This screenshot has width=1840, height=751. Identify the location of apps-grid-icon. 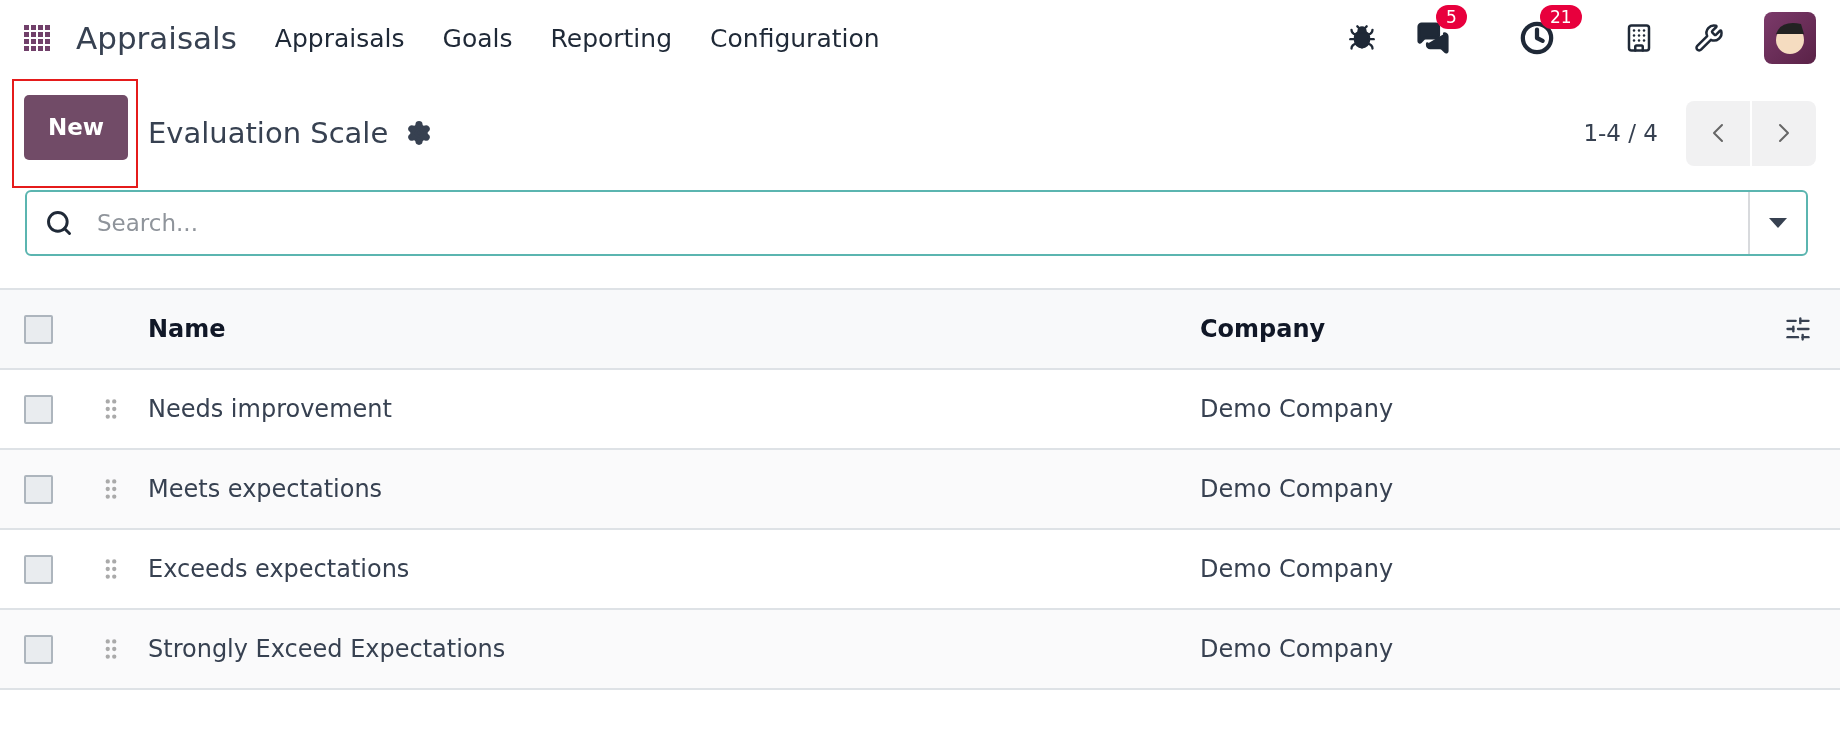
(37, 38).